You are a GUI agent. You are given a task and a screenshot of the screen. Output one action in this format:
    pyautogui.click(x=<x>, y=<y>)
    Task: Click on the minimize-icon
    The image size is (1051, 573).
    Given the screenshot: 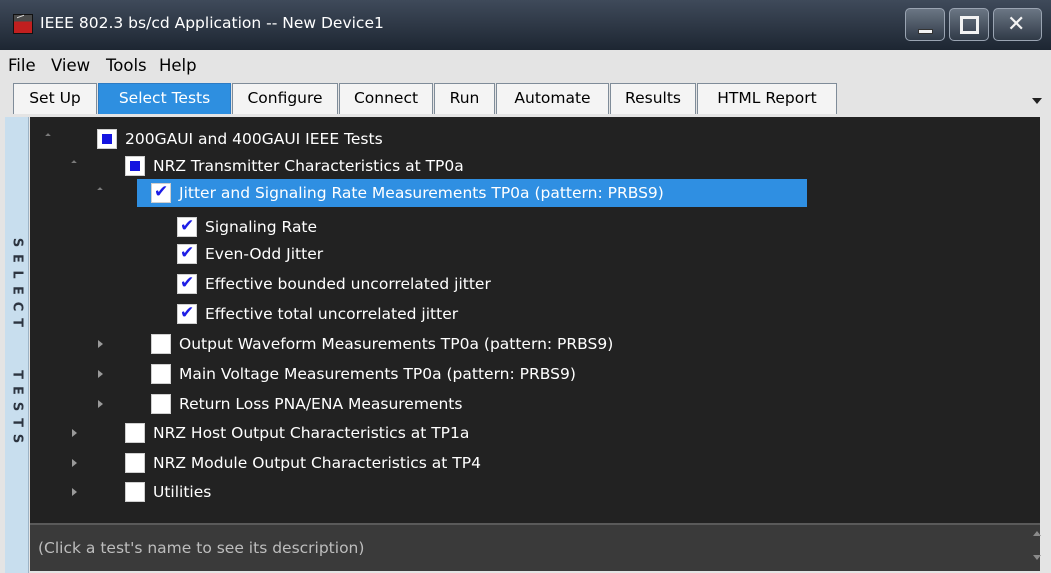 What is the action you would take?
    pyautogui.click(x=925, y=31)
    